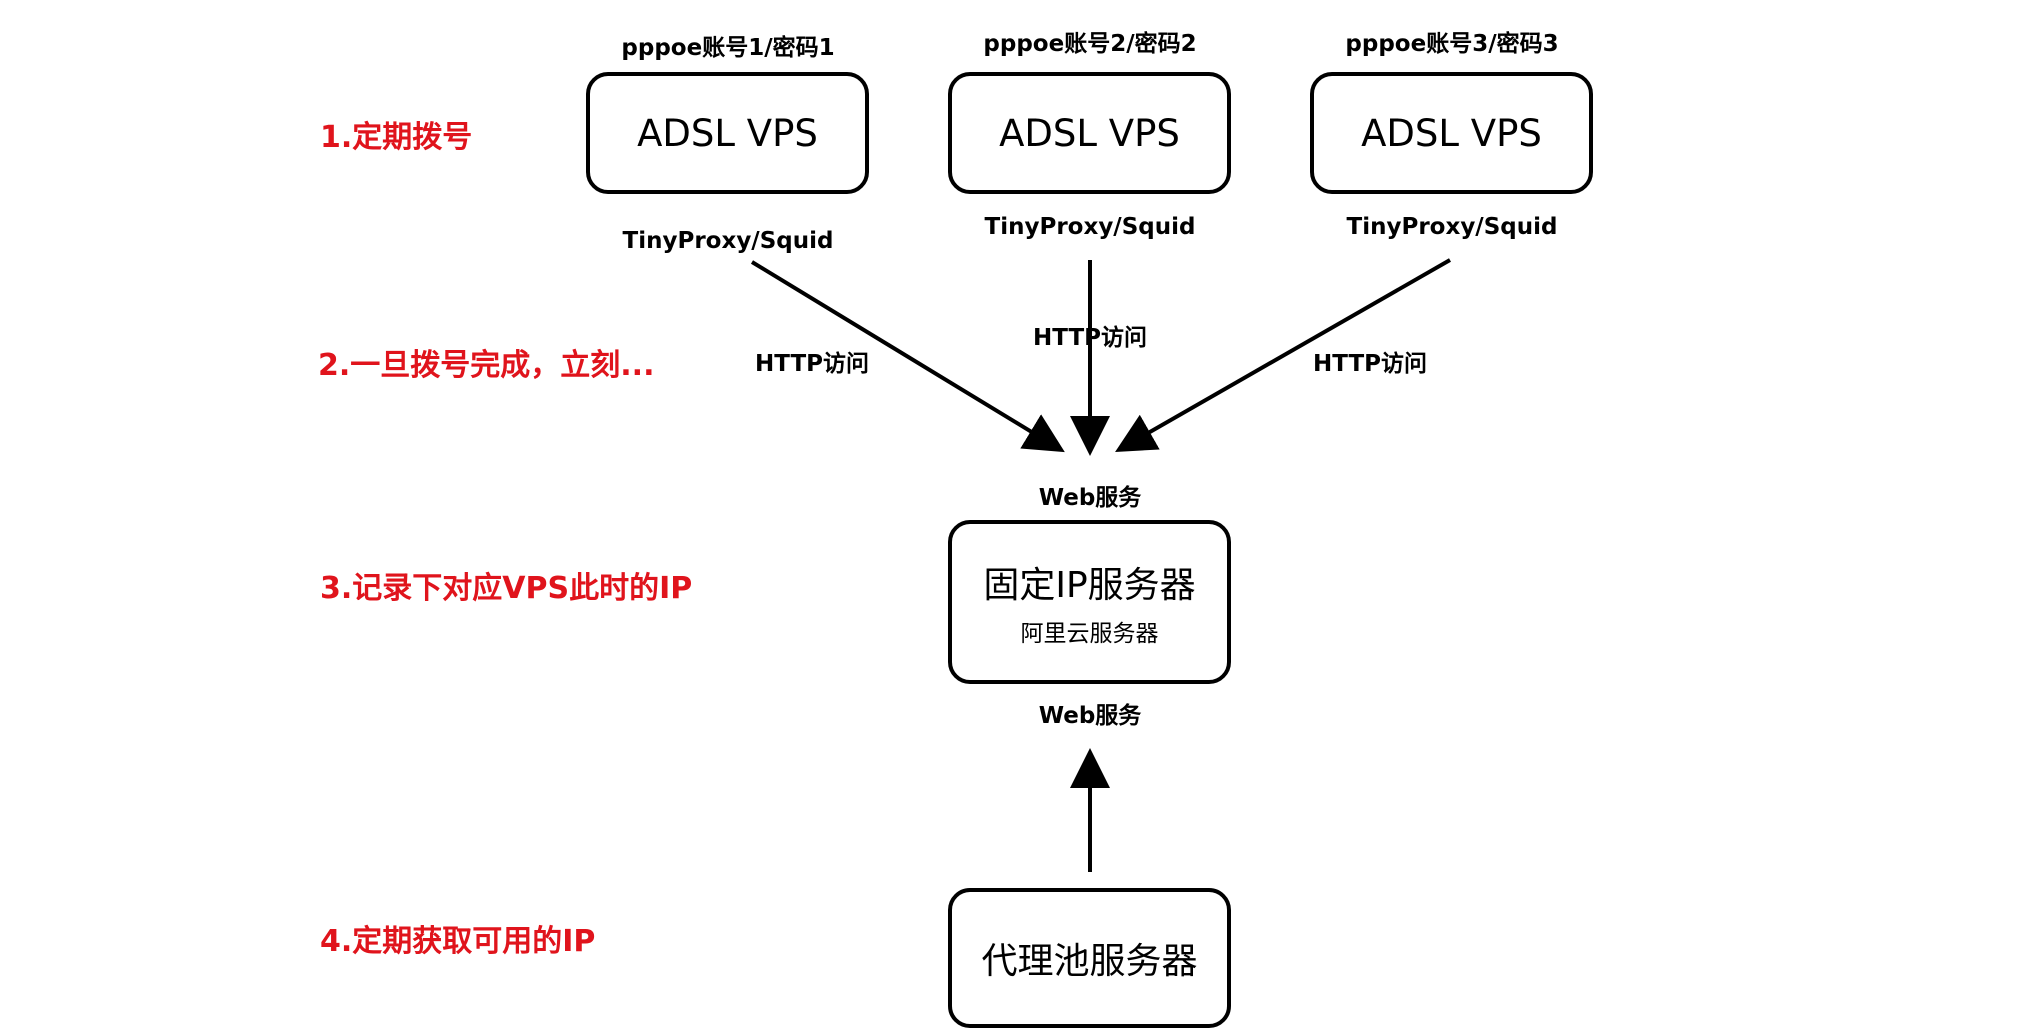  I want to click on arrow-vps3-to-fixed, so click(1283, 355).